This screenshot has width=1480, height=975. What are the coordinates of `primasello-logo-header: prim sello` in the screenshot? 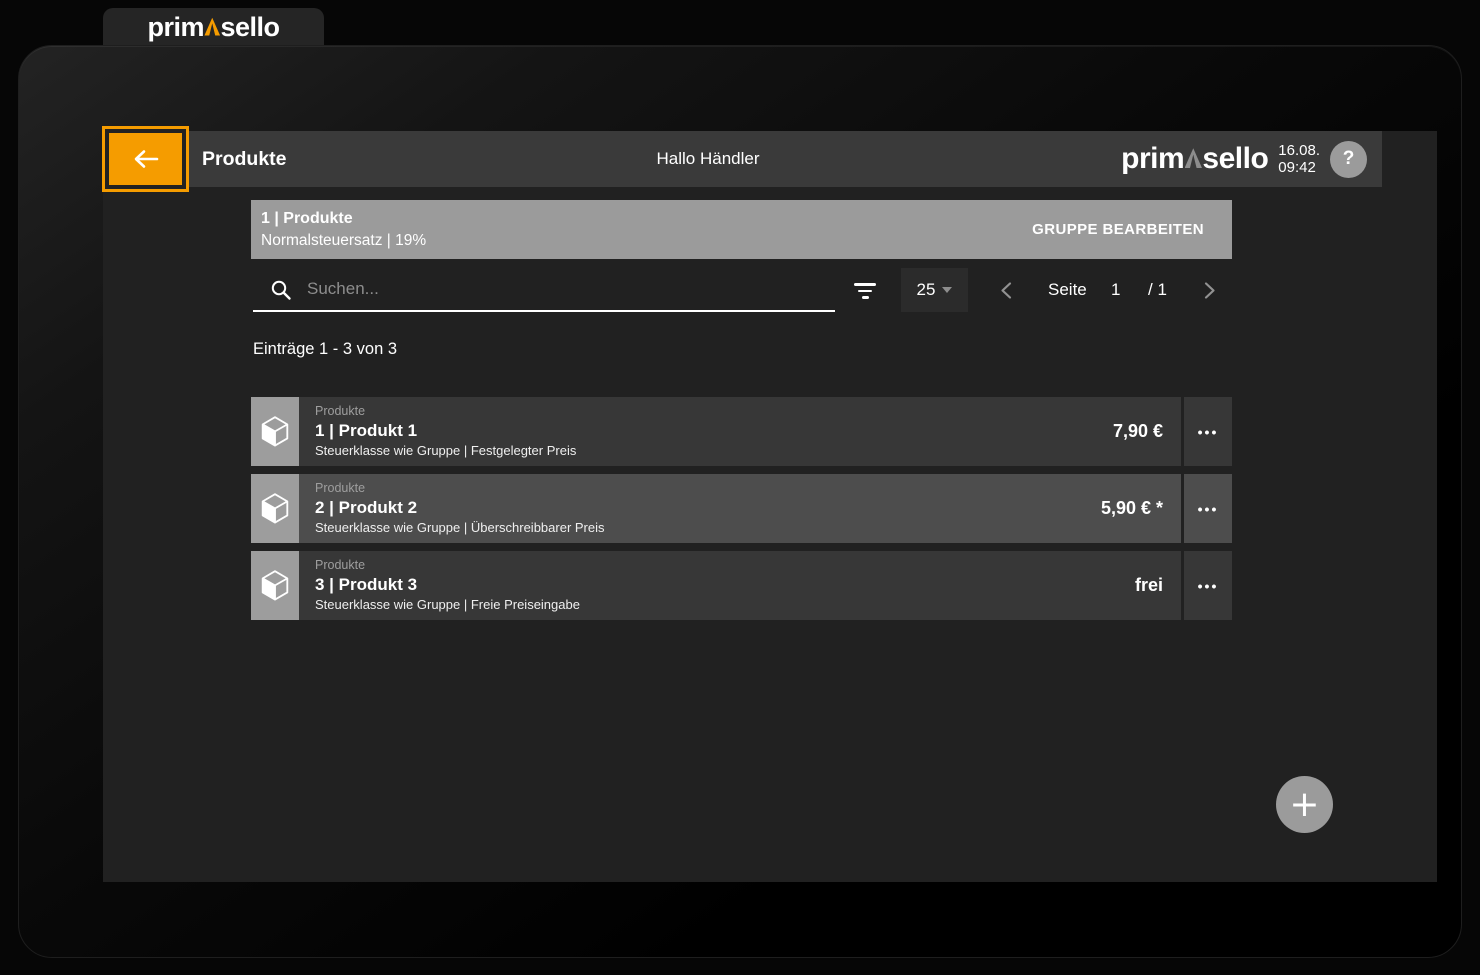 It's located at (1195, 159).